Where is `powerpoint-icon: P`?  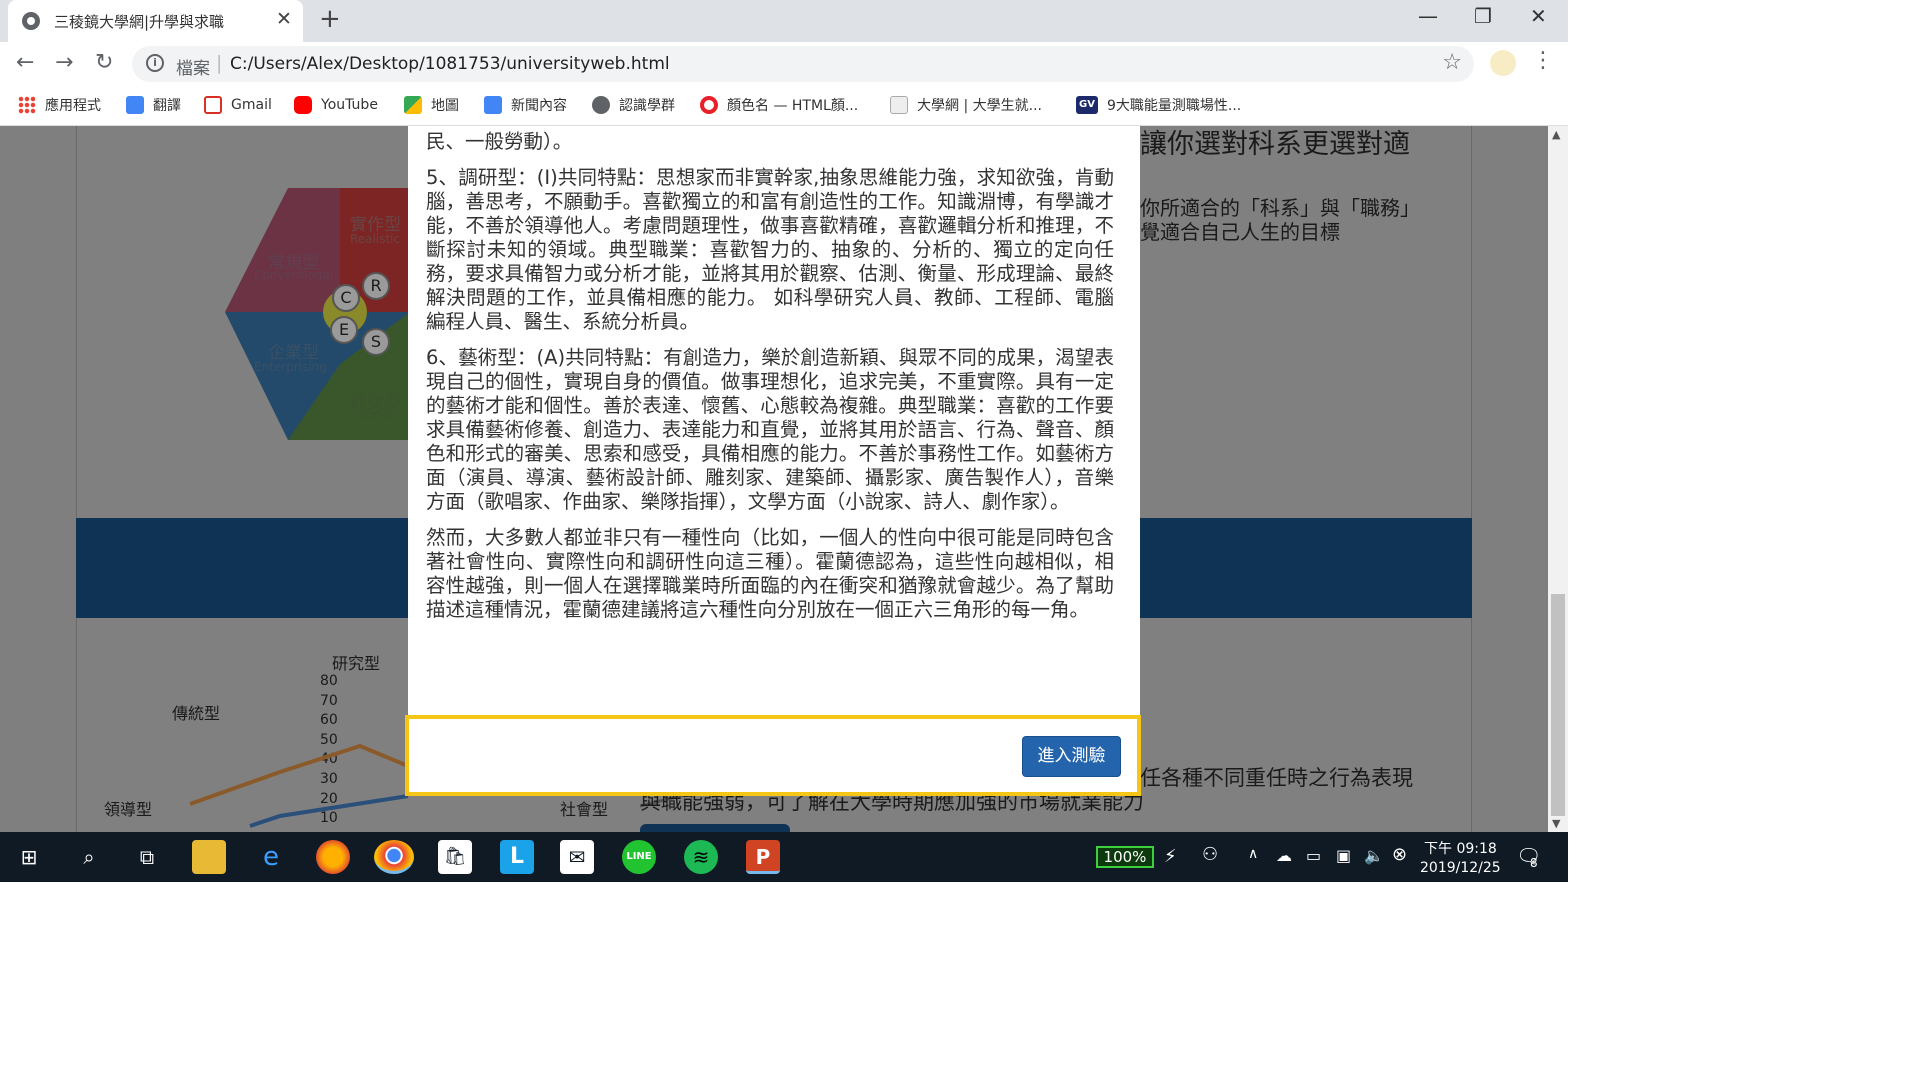 powerpoint-icon: P is located at coordinates (763, 857).